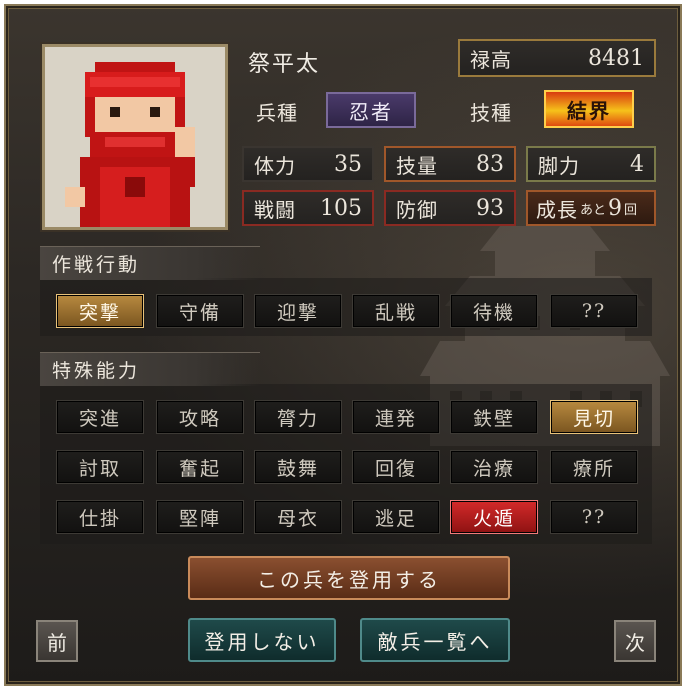  Describe the element at coordinates (593, 210) in the screenshot. I see `stat-growth-sub: あと` at that location.